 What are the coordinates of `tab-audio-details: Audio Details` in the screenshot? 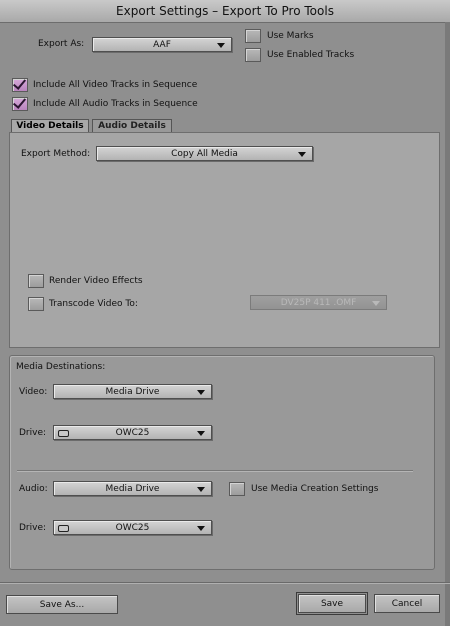 It's located at (132, 125).